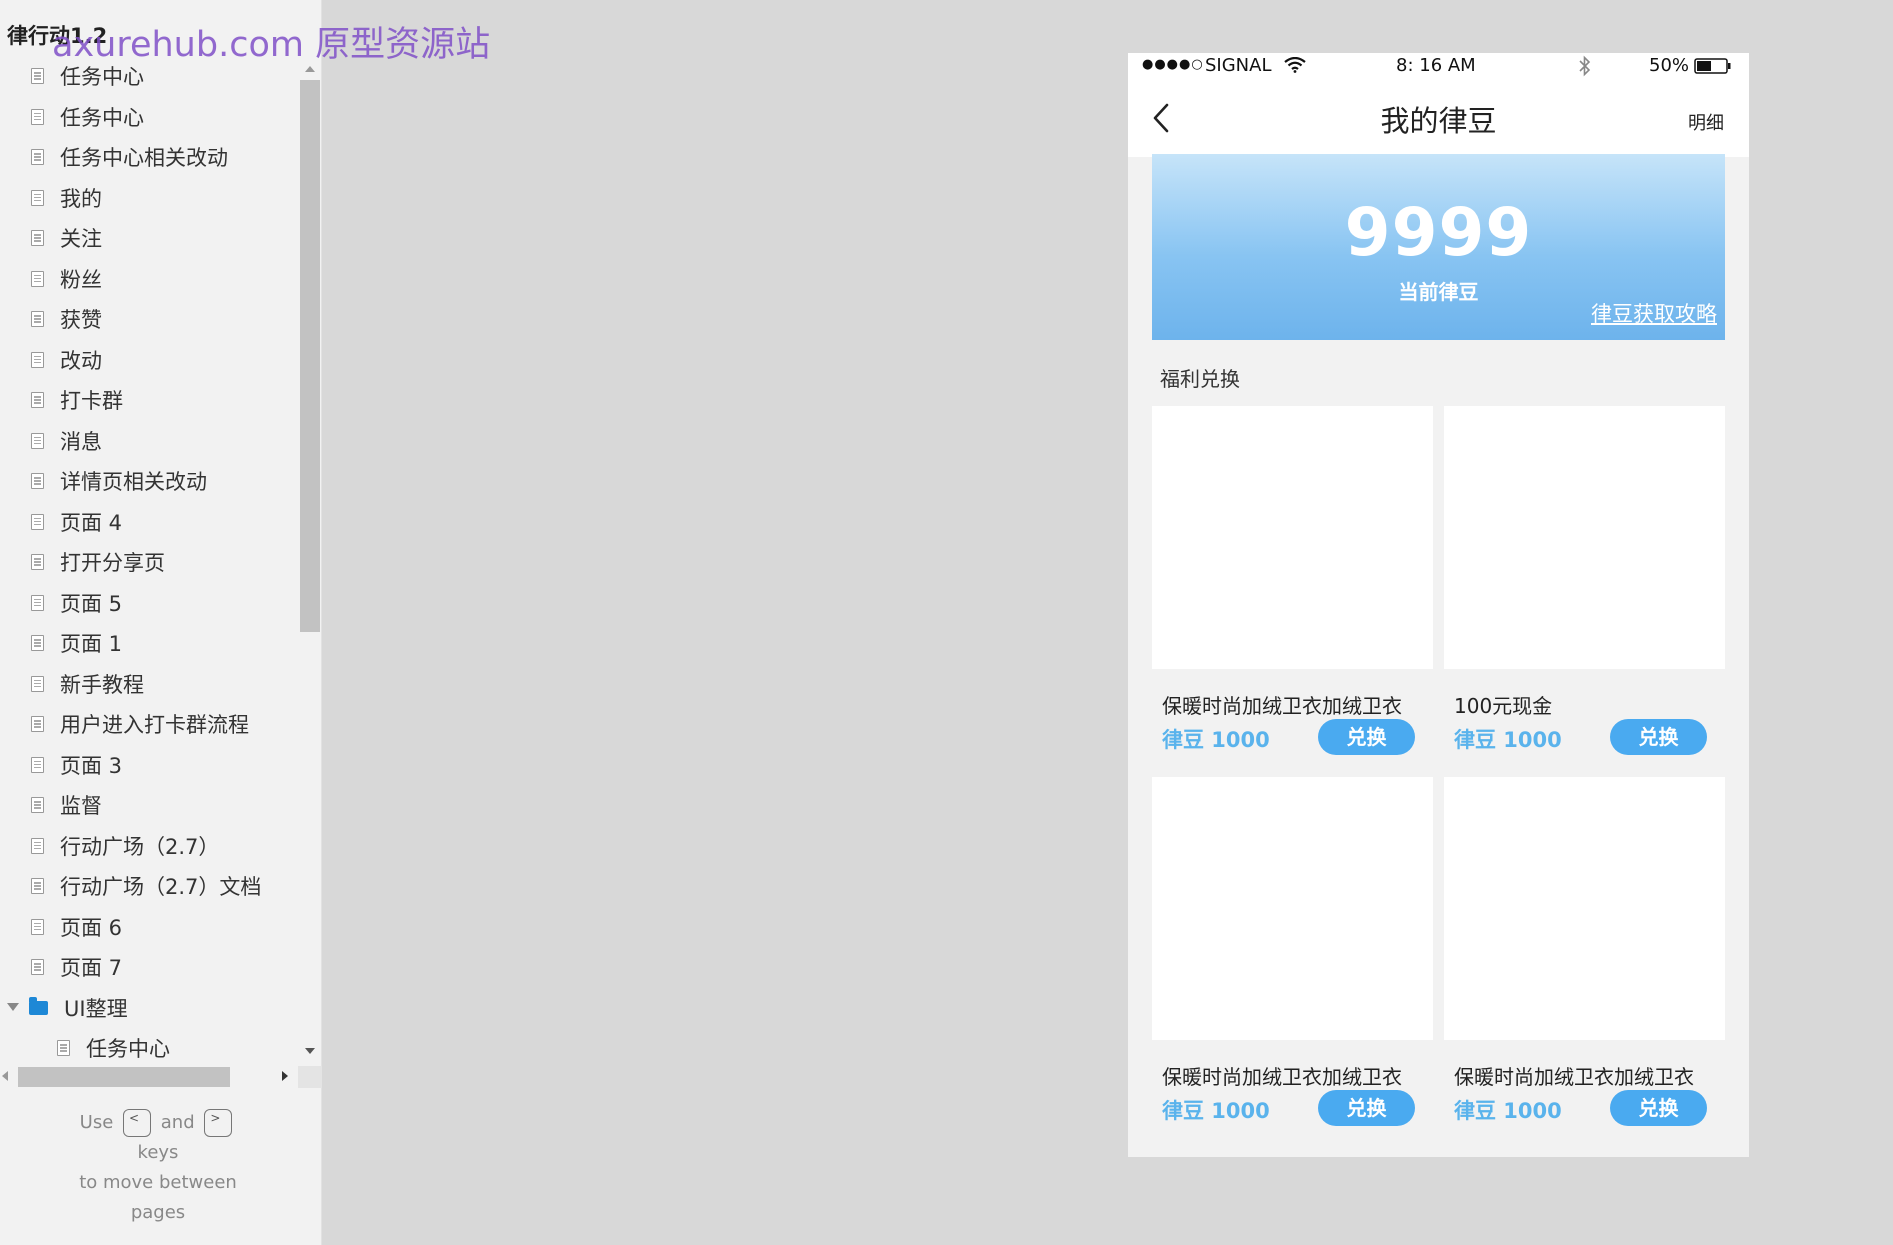  What do you see at coordinates (149, 805) in the screenshot?
I see `page-item: 监督` at bounding box center [149, 805].